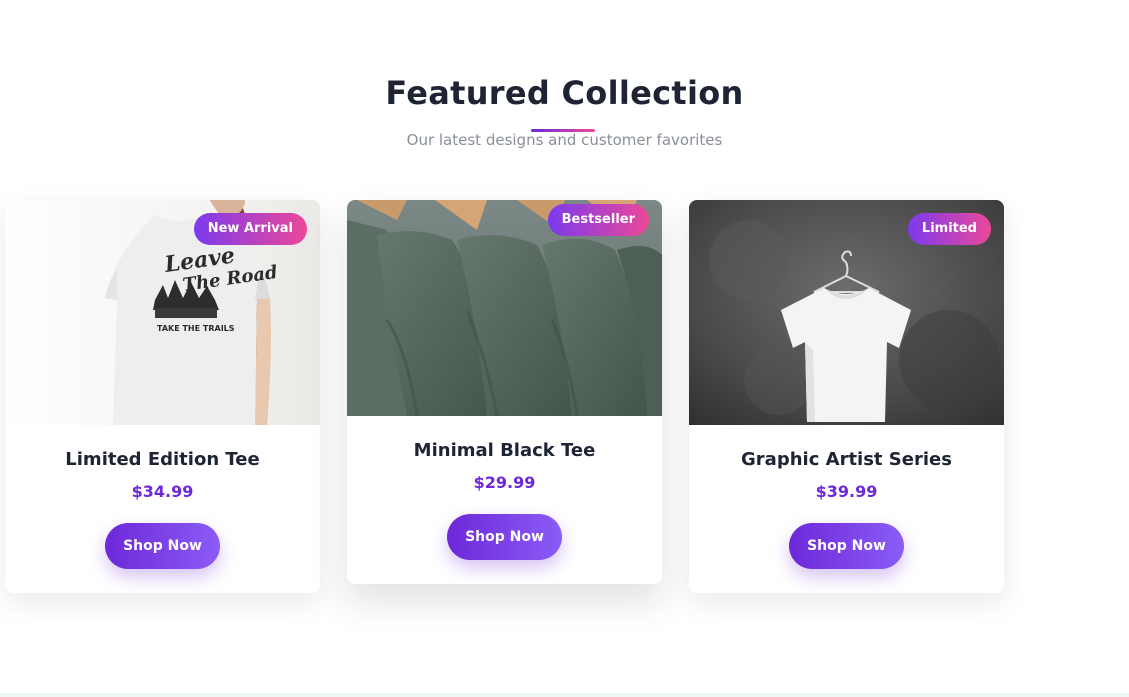  What do you see at coordinates (564, 695) in the screenshot?
I see `section-divider` at bounding box center [564, 695].